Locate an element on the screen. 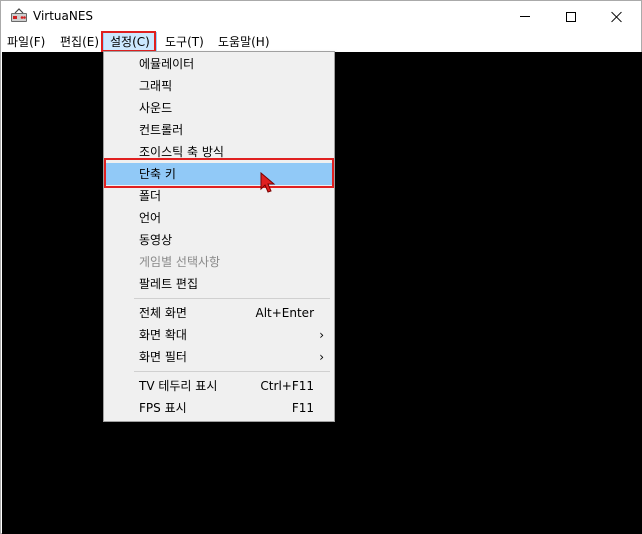 The width and height of the screenshot is (642, 534). menu-item-emulator: 에뮬레이터 is located at coordinates (219, 64).